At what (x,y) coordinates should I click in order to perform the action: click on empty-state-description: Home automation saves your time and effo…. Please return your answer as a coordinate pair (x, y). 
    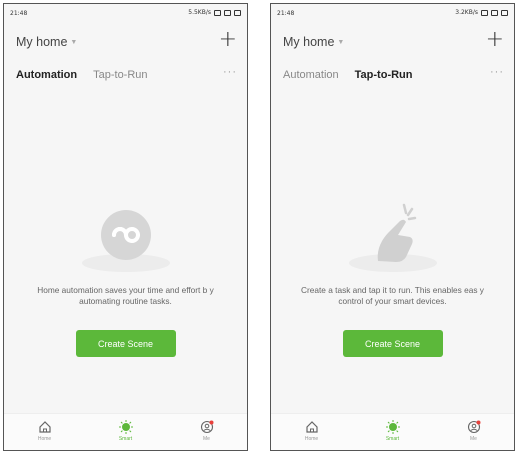
    Looking at the image, I should click on (125, 295).